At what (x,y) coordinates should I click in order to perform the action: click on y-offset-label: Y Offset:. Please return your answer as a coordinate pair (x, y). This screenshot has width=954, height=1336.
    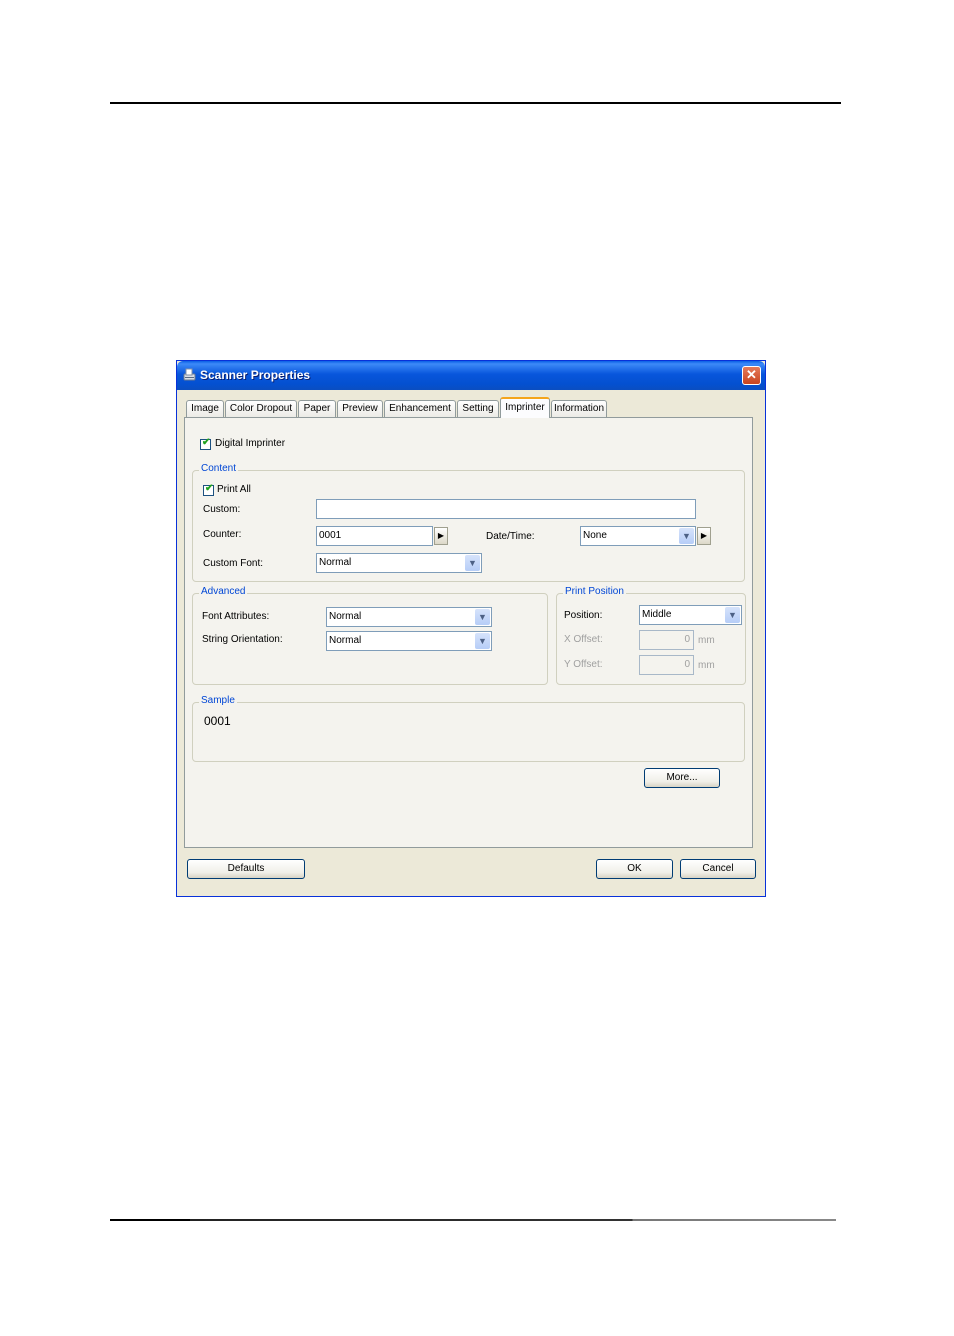
    Looking at the image, I should click on (583, 664).